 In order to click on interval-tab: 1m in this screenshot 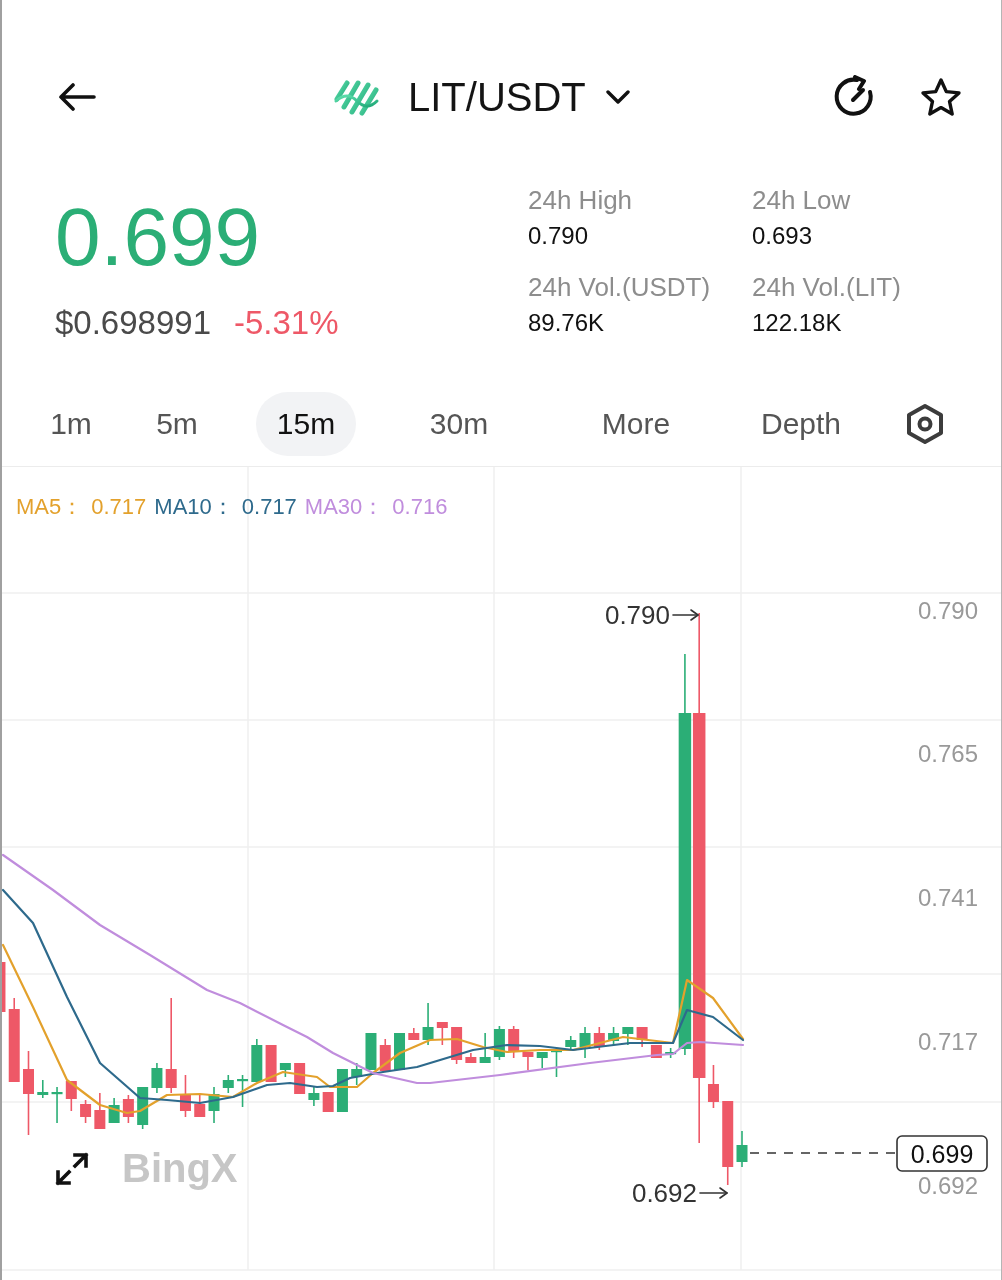, I will do `click(71, 424)`.